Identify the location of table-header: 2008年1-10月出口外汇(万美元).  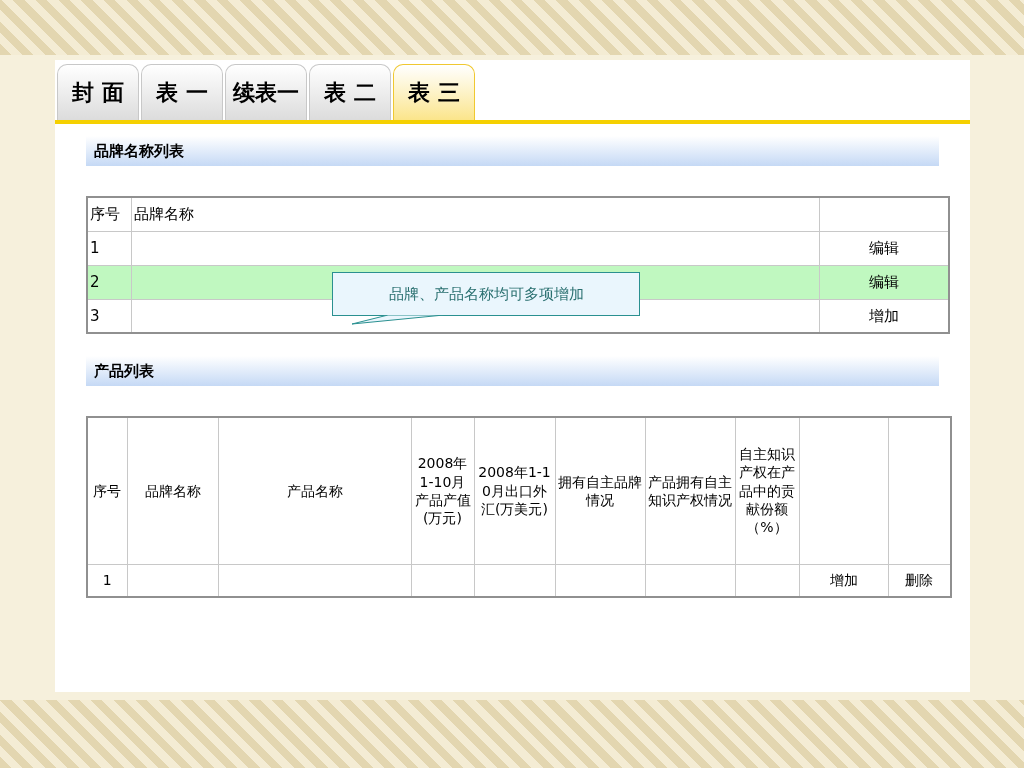
(514, 490).